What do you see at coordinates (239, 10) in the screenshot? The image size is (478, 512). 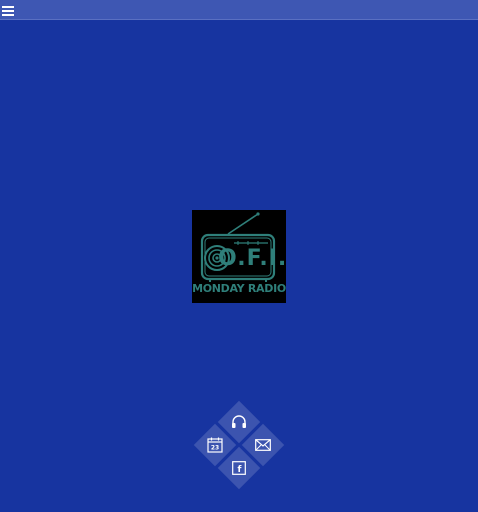 I see `top-bar` at bounding box center [239, 10].